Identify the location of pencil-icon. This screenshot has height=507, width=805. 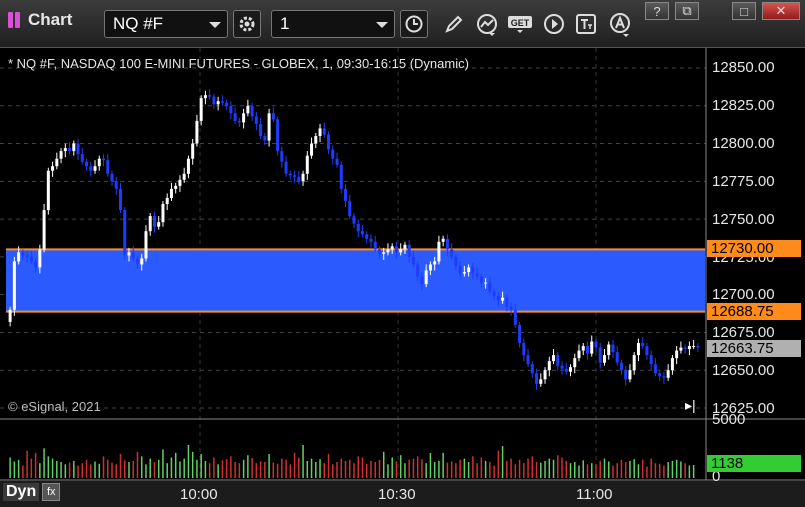
(454, 24).